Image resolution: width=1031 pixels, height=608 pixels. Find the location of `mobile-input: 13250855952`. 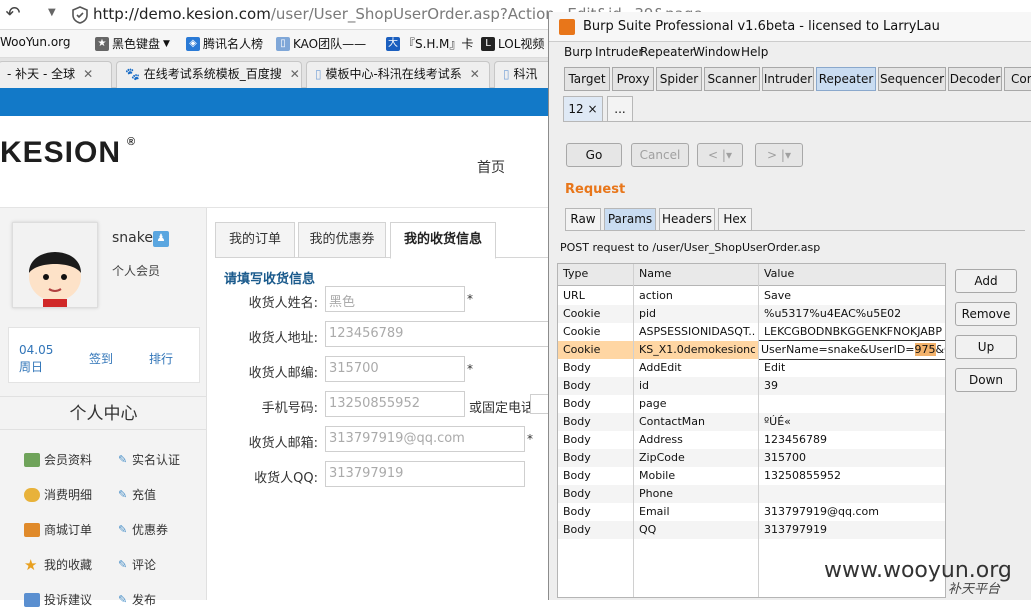

mobile-input: 13250855952 is located at coordinates (395, 404).